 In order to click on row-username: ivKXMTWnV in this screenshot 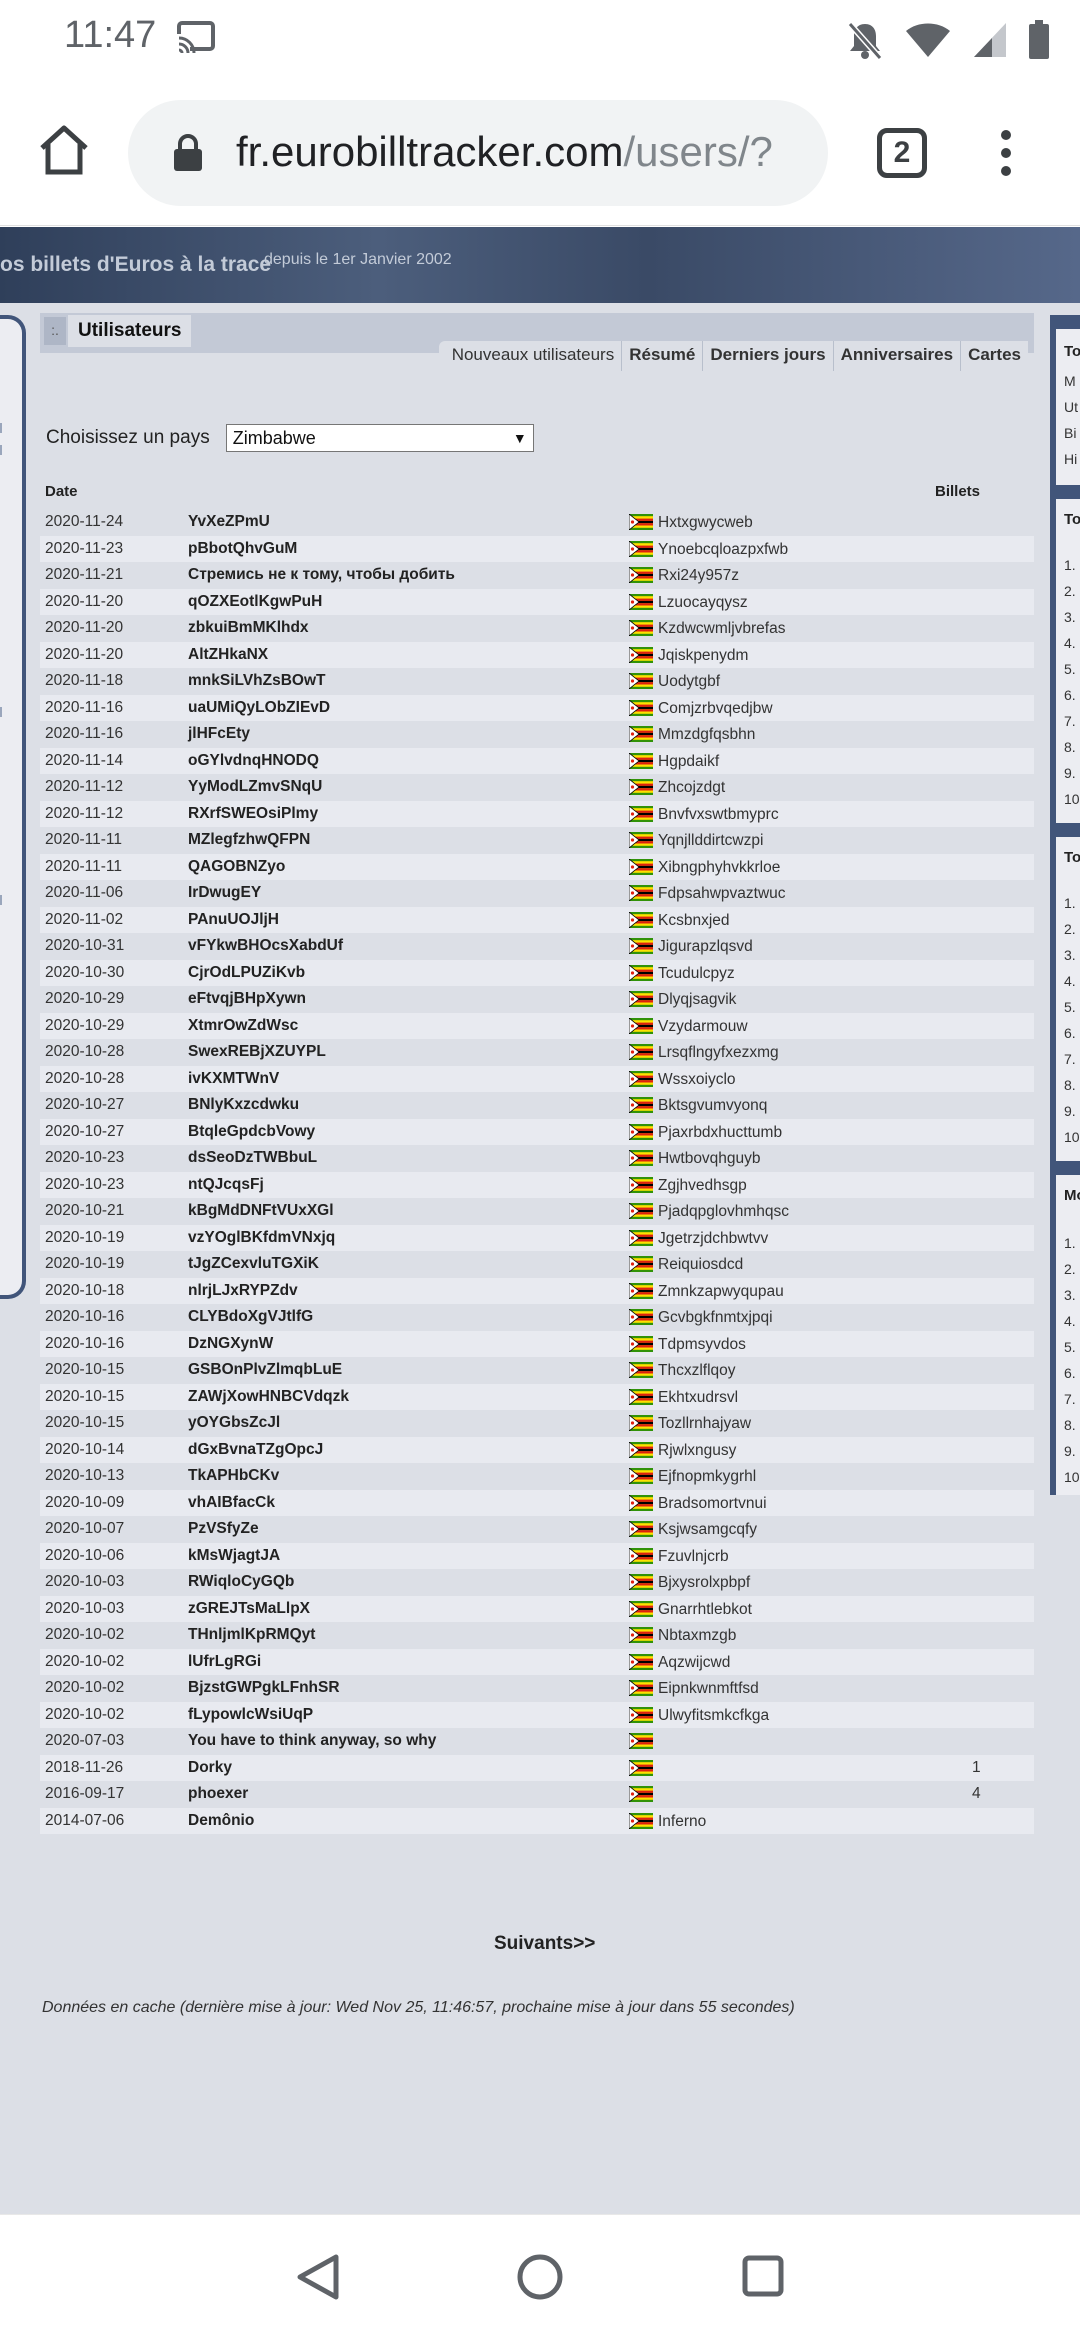, I will do `click(233, 1079)`.